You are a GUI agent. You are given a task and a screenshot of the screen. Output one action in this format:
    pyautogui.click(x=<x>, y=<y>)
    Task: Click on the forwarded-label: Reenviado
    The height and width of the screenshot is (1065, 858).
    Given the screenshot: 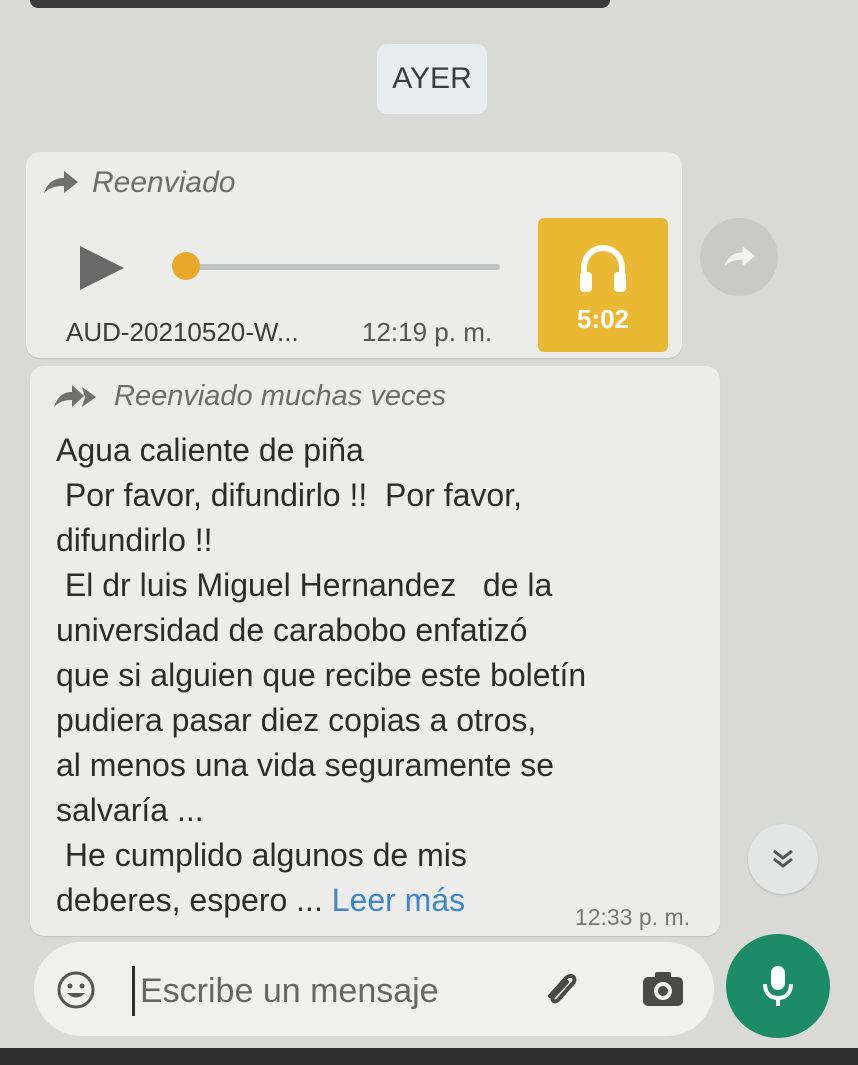 What is the action you would take?
    pyautogui.click(x=164, y=182)
    